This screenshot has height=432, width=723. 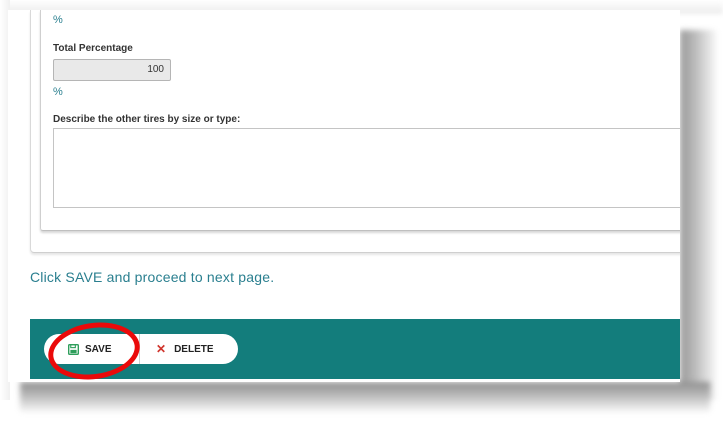 I want to click on action-button-group: SAVE ✕ DELETE, so click(x=141, y=349).